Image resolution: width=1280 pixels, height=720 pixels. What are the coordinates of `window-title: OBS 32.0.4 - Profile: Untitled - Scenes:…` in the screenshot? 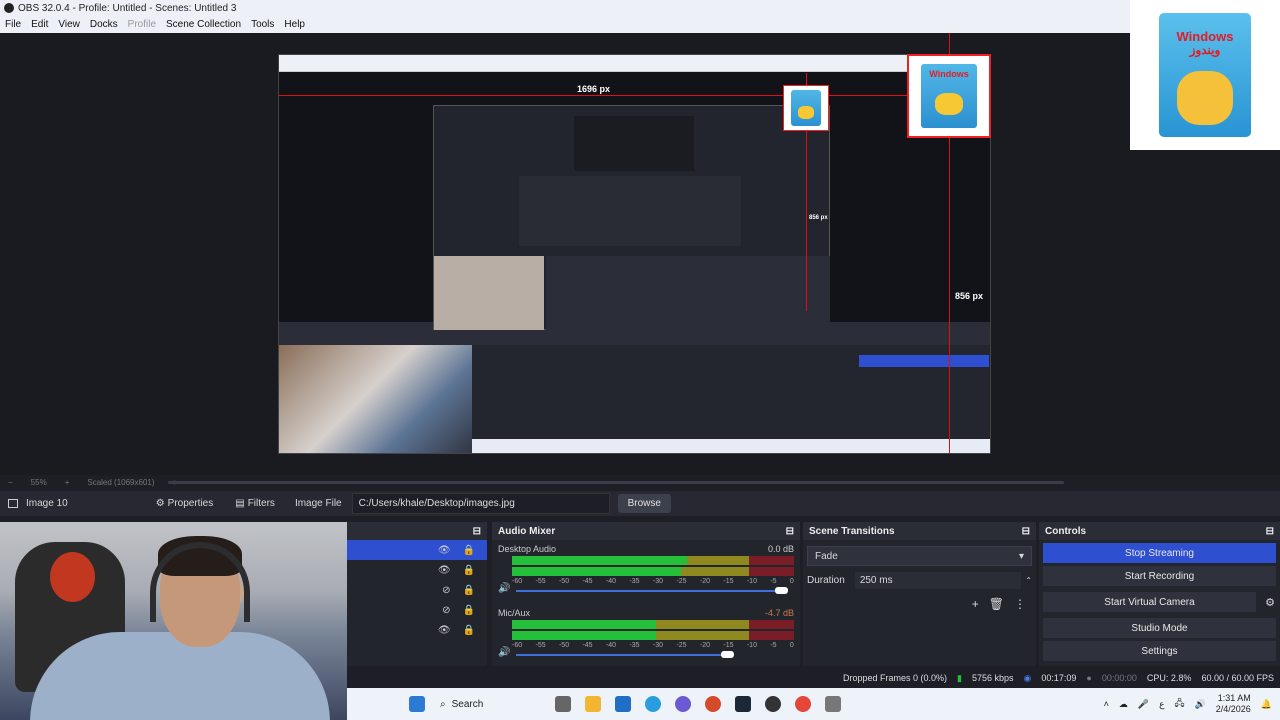 It's located at (127, 8).